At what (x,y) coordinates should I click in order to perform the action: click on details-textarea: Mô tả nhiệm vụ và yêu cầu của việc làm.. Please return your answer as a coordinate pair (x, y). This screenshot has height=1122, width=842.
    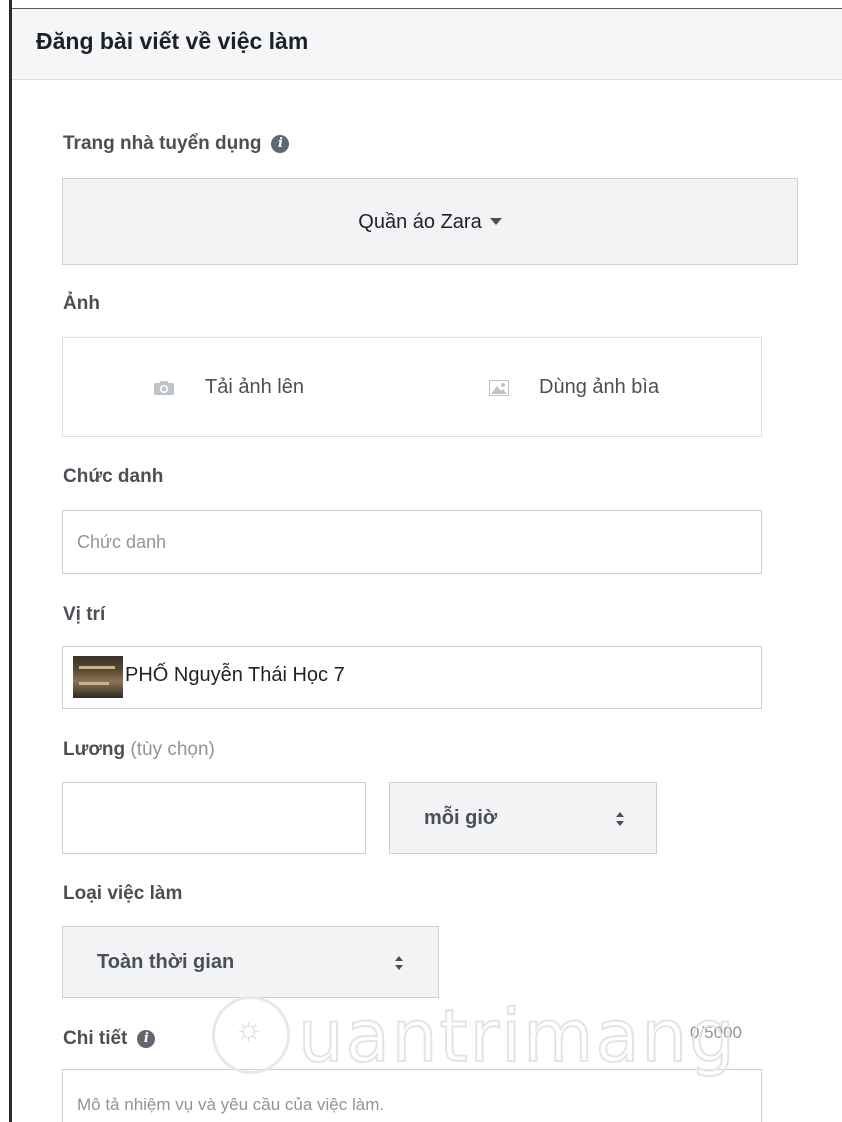
    Looking at the image, I should click on (412, 1095).